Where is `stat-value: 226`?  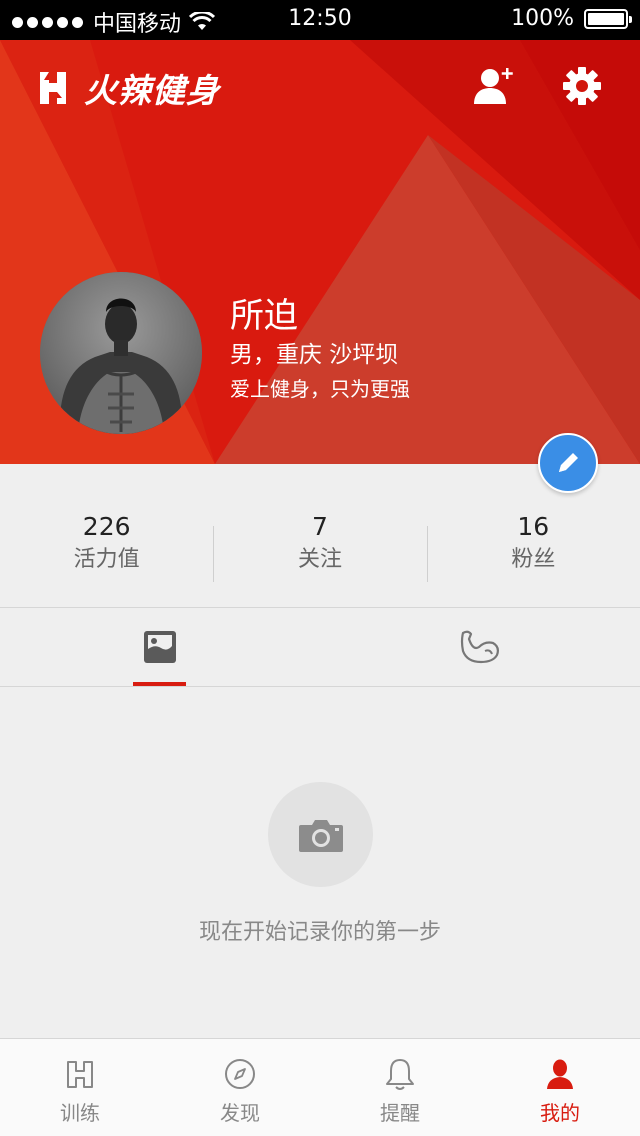
stat-value: 226 is located at coordinates (106, 526).